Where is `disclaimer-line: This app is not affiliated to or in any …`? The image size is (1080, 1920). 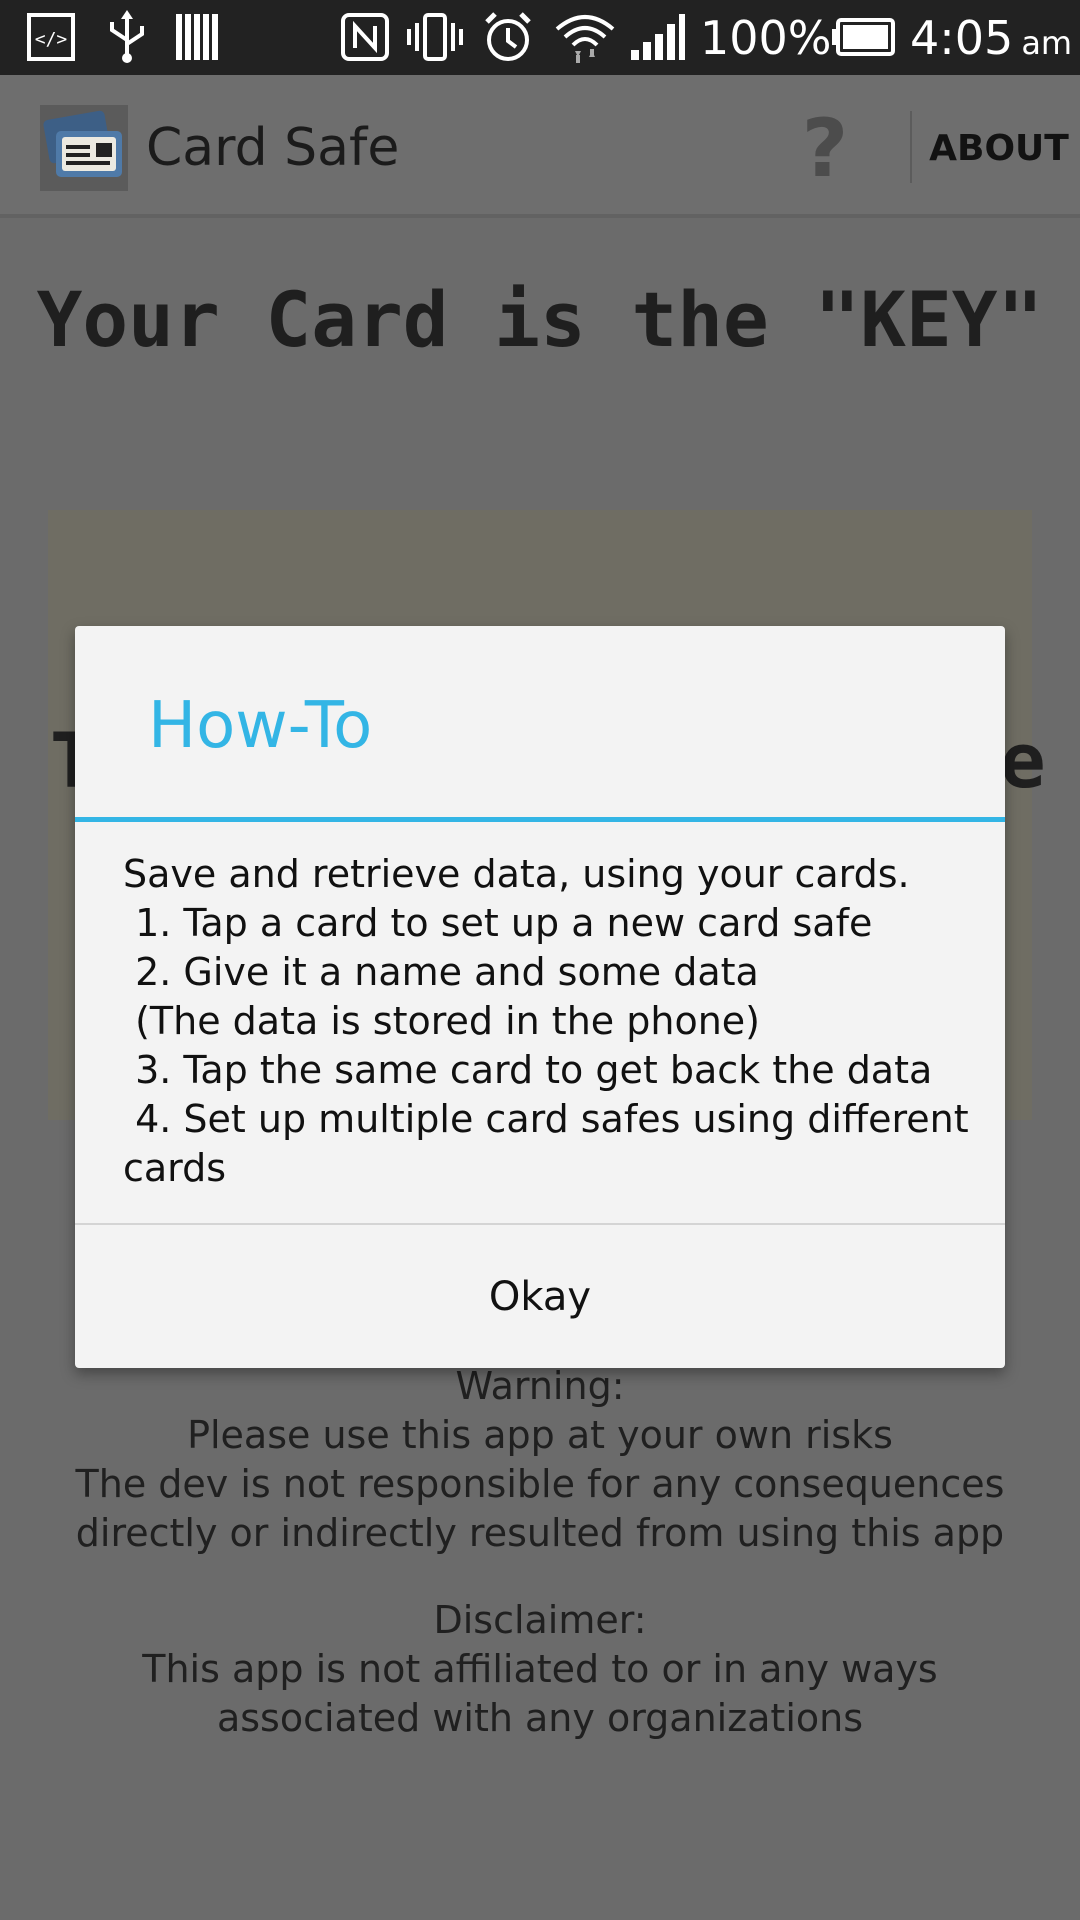
disclaimer-line: This app is not affiliated to or in any … is located at coordinates (540, 1669).